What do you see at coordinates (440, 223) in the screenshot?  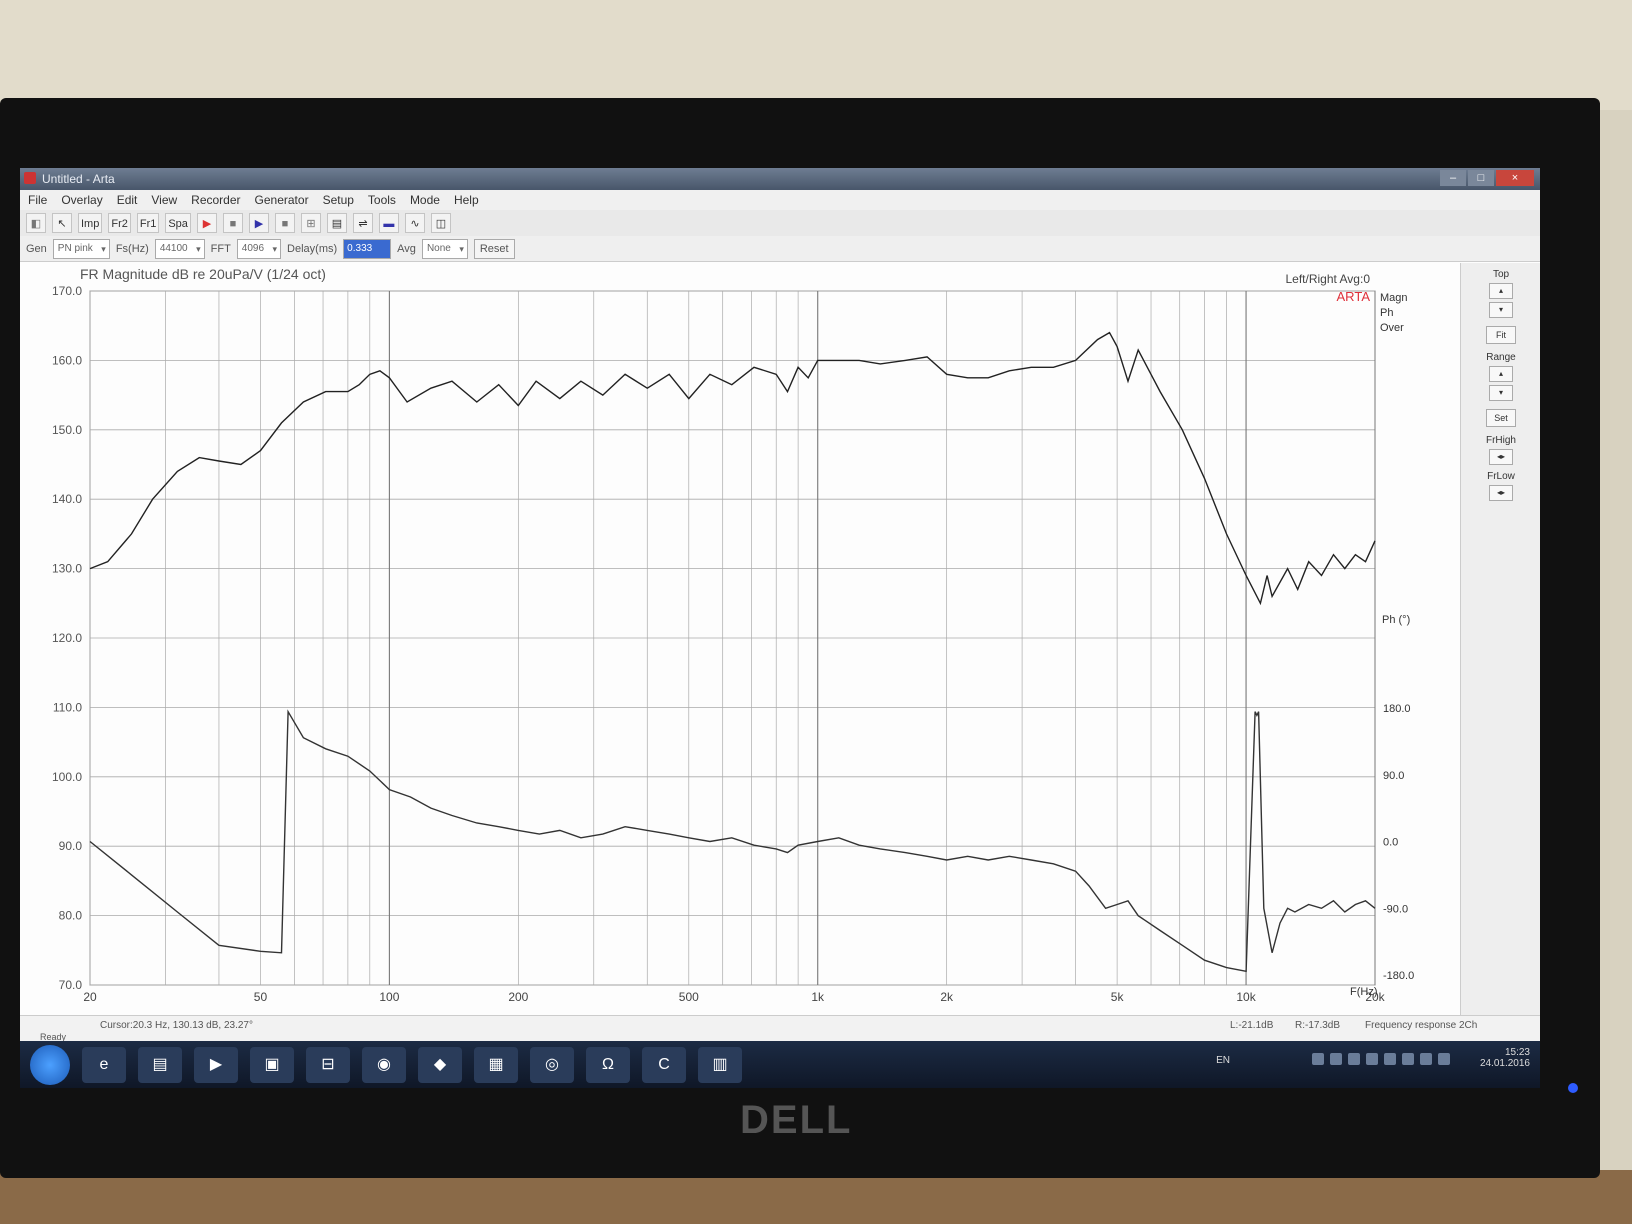 I see `scope-icon: ◫` at bounding box center [440, 223].